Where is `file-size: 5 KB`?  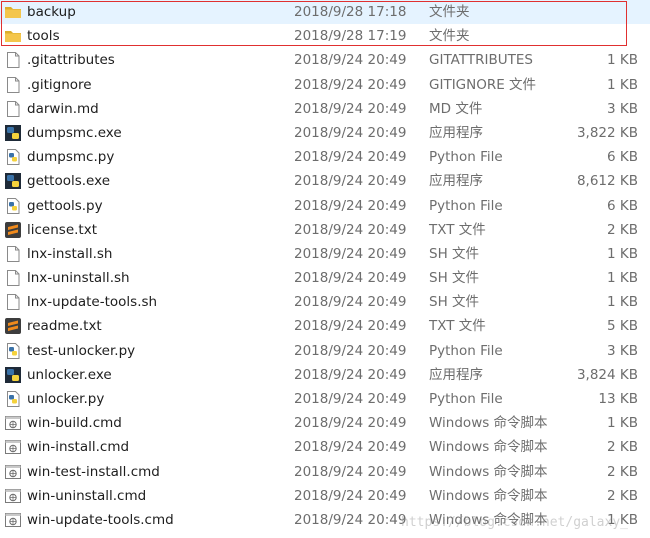 file-size: 5 KB is located at coordinates (622, 326).